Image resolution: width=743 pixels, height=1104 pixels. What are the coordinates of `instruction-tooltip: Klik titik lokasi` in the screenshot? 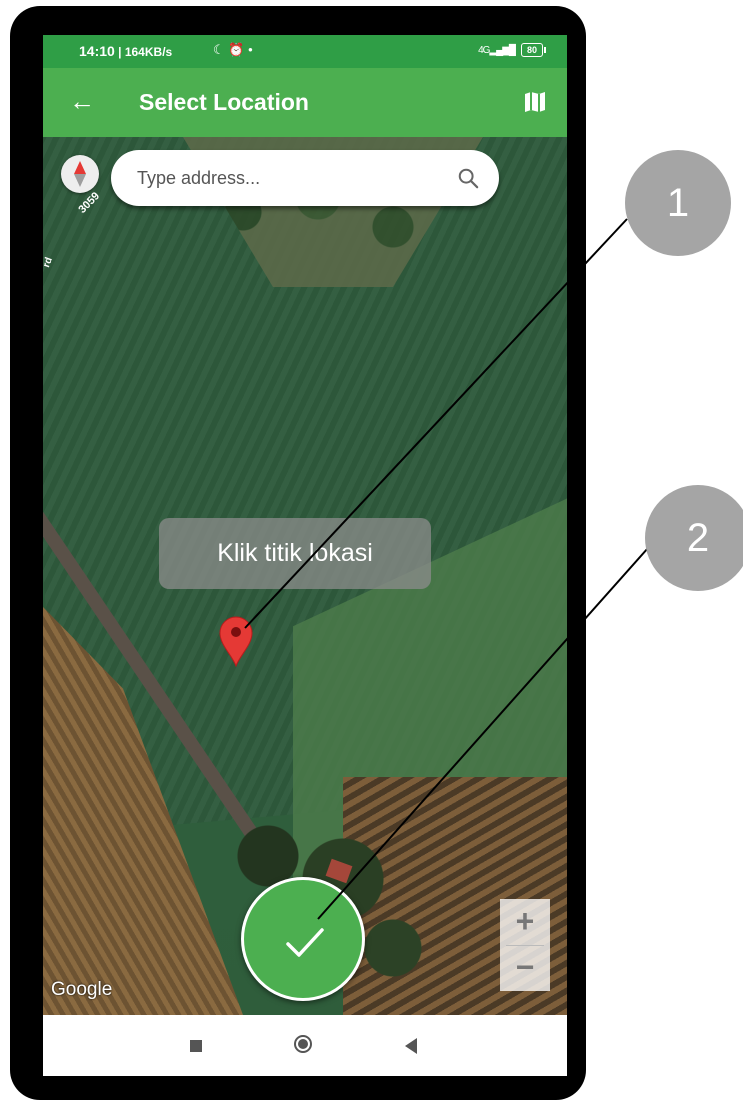 It's located at (295, 553).